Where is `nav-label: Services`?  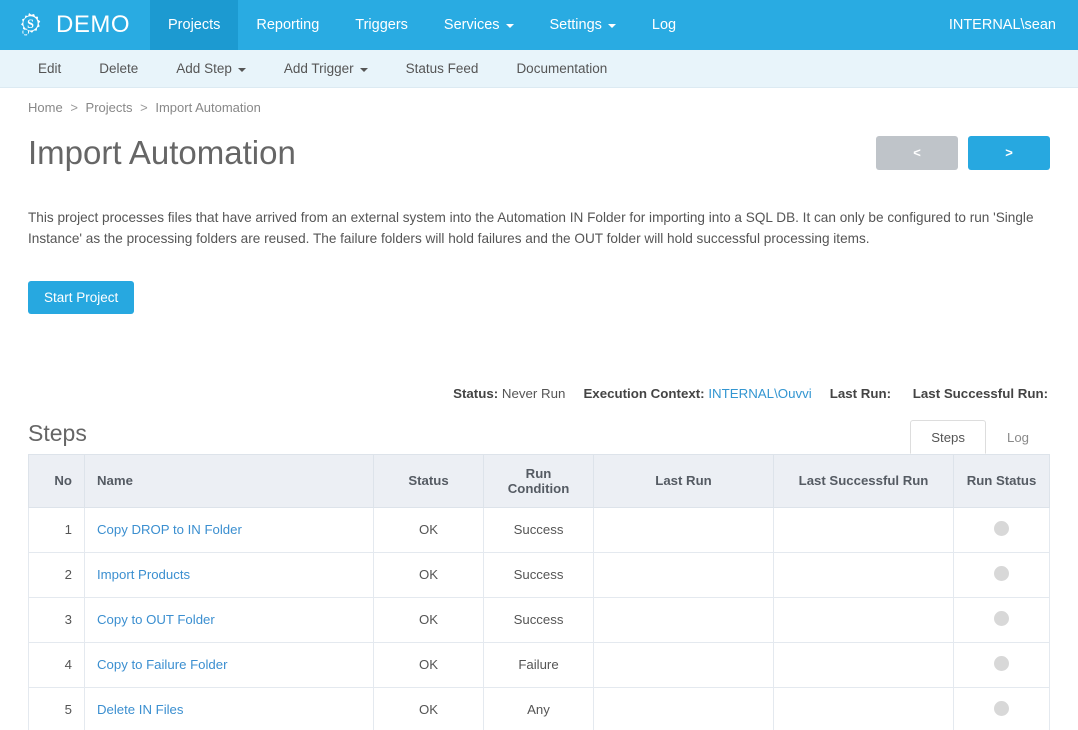 nav-label: Services is located at coordinates (471, 25).